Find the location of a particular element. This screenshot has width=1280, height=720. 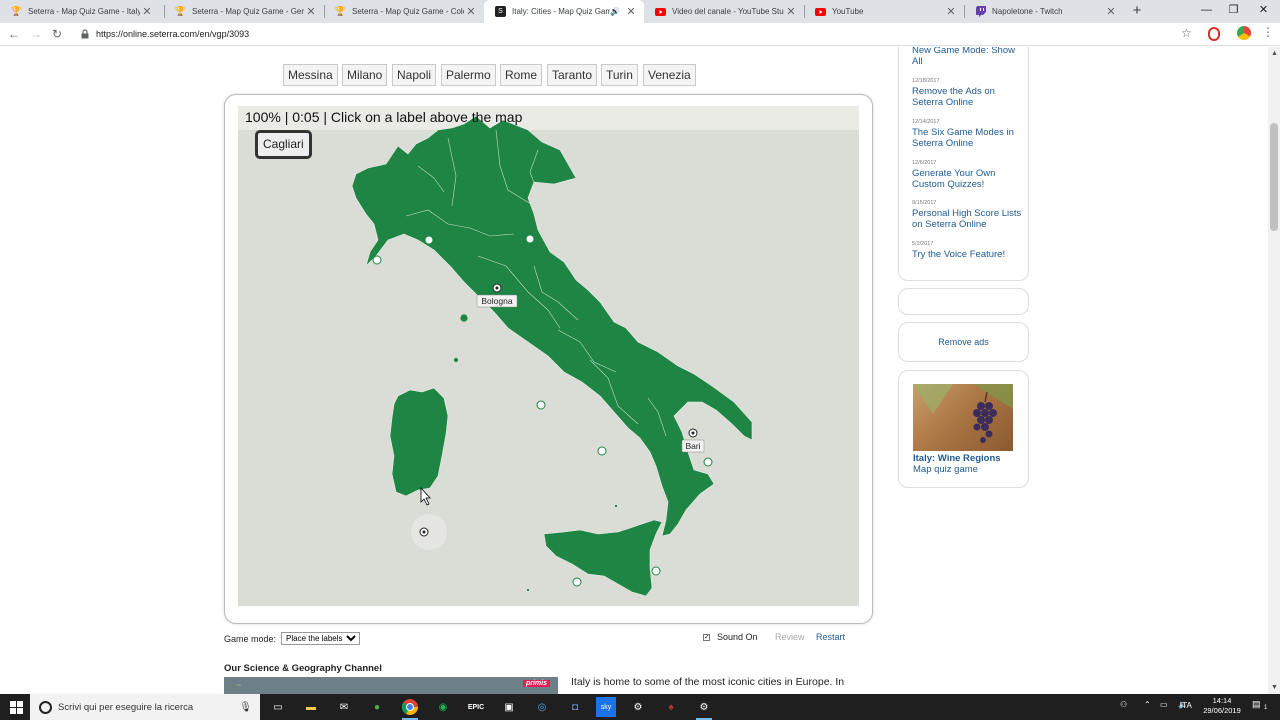

tab-twitch: Napoletone - Twitch ✕ is located at coordinates (1044, 11).